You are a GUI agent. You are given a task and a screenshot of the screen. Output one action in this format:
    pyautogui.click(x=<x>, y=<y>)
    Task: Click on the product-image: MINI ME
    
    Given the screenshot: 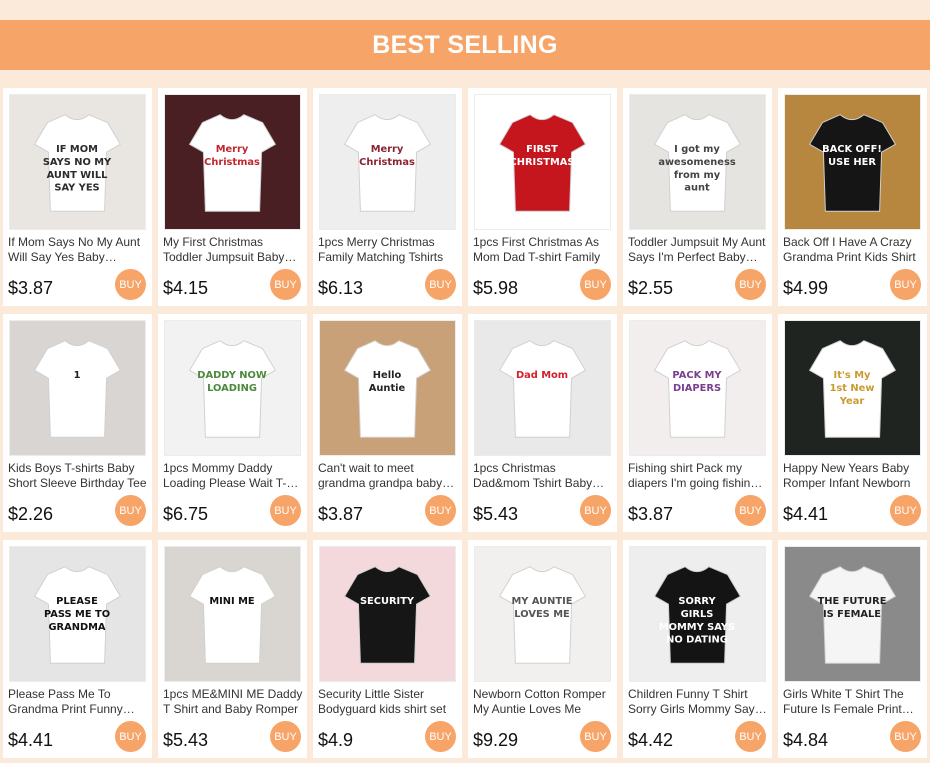 What is the action you would take?
    pyautogui.click(x=232, y=614)
    